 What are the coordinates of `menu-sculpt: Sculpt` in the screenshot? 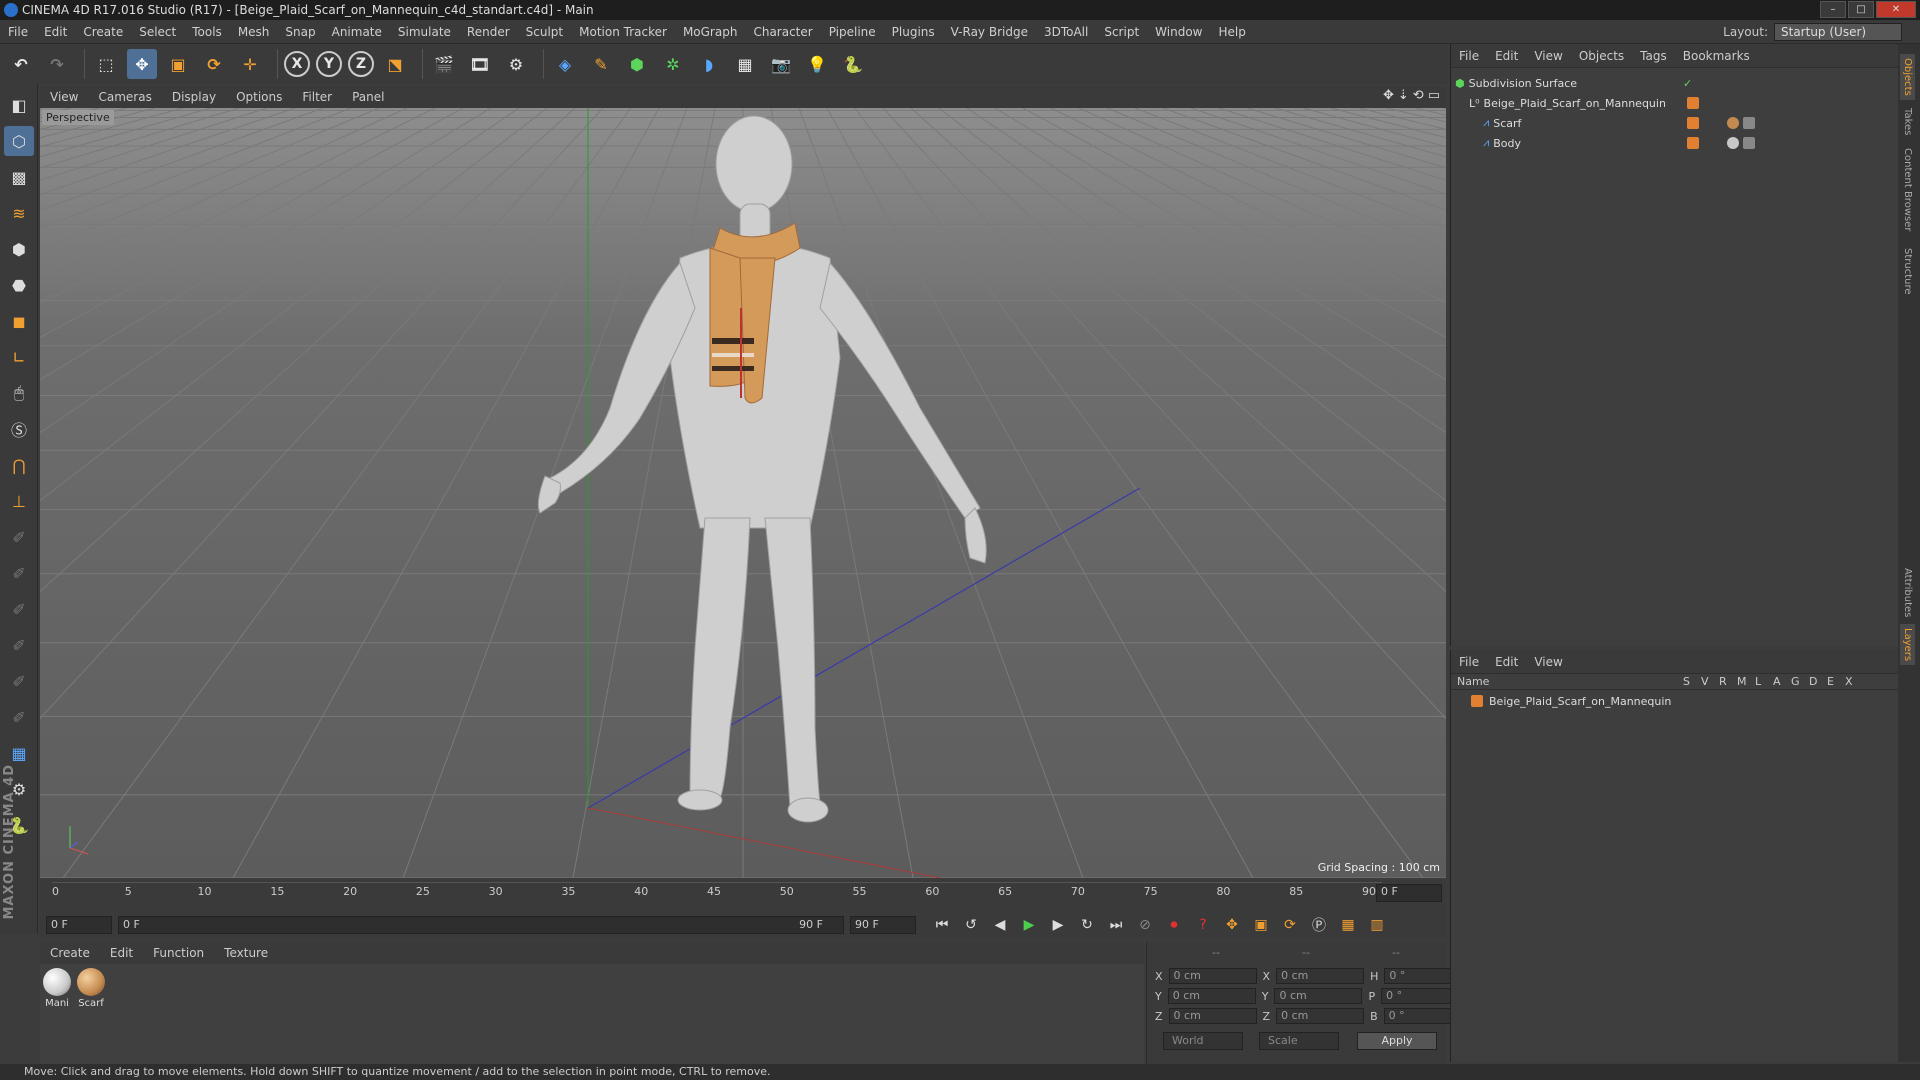 It's located at (544, 32).